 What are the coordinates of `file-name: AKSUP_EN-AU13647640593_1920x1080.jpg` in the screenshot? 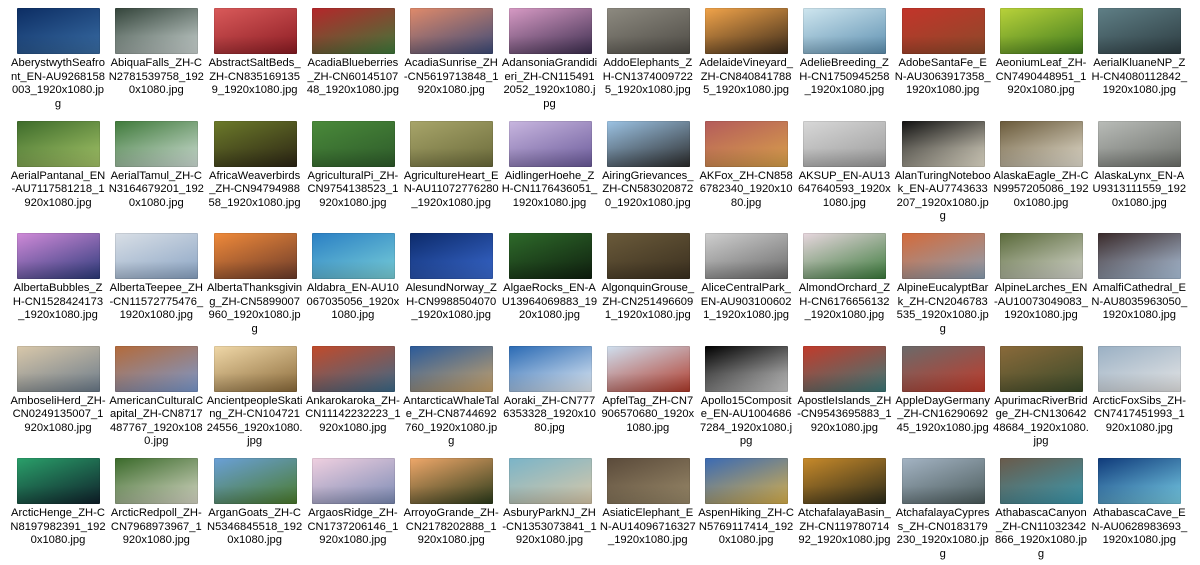 It's located at (844, 189).